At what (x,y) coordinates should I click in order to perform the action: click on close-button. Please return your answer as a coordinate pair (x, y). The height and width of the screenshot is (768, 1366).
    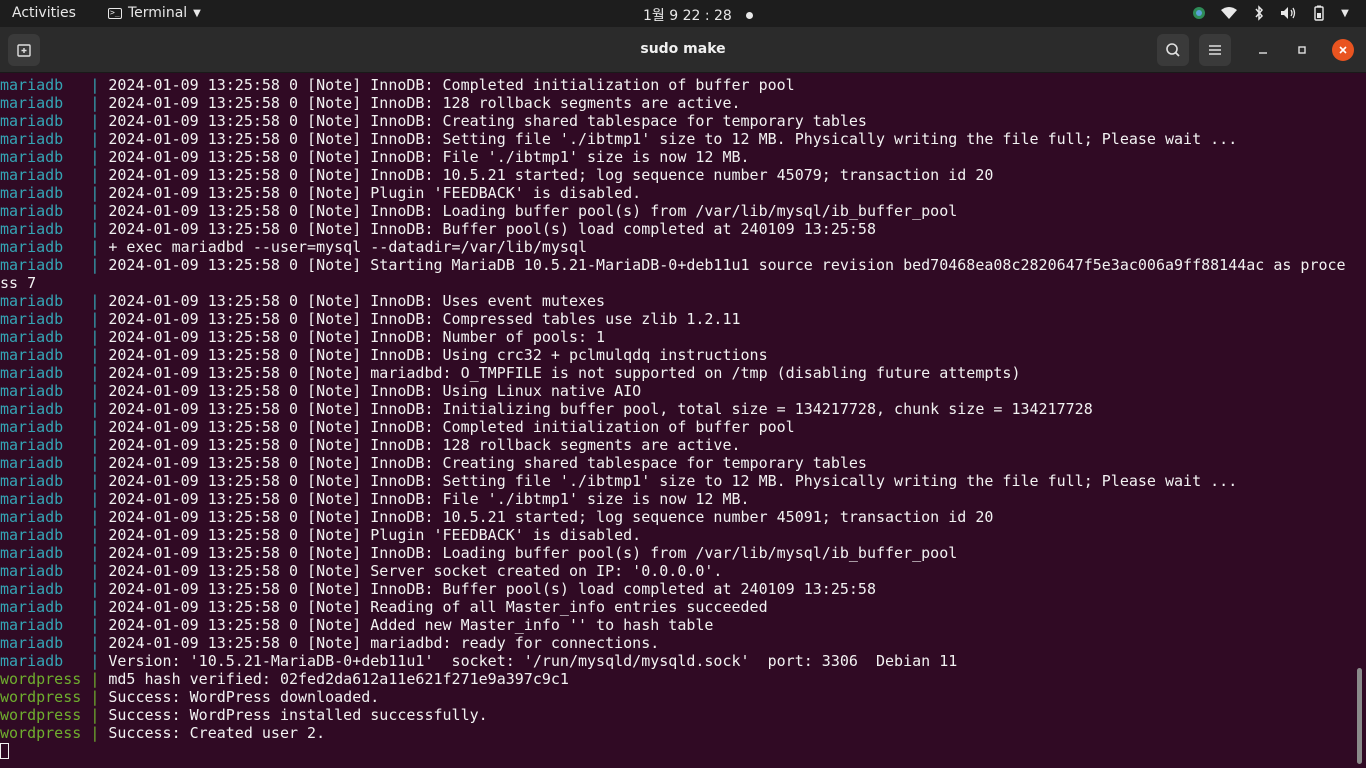
    Looking at the image, I should click on (1343, 50).